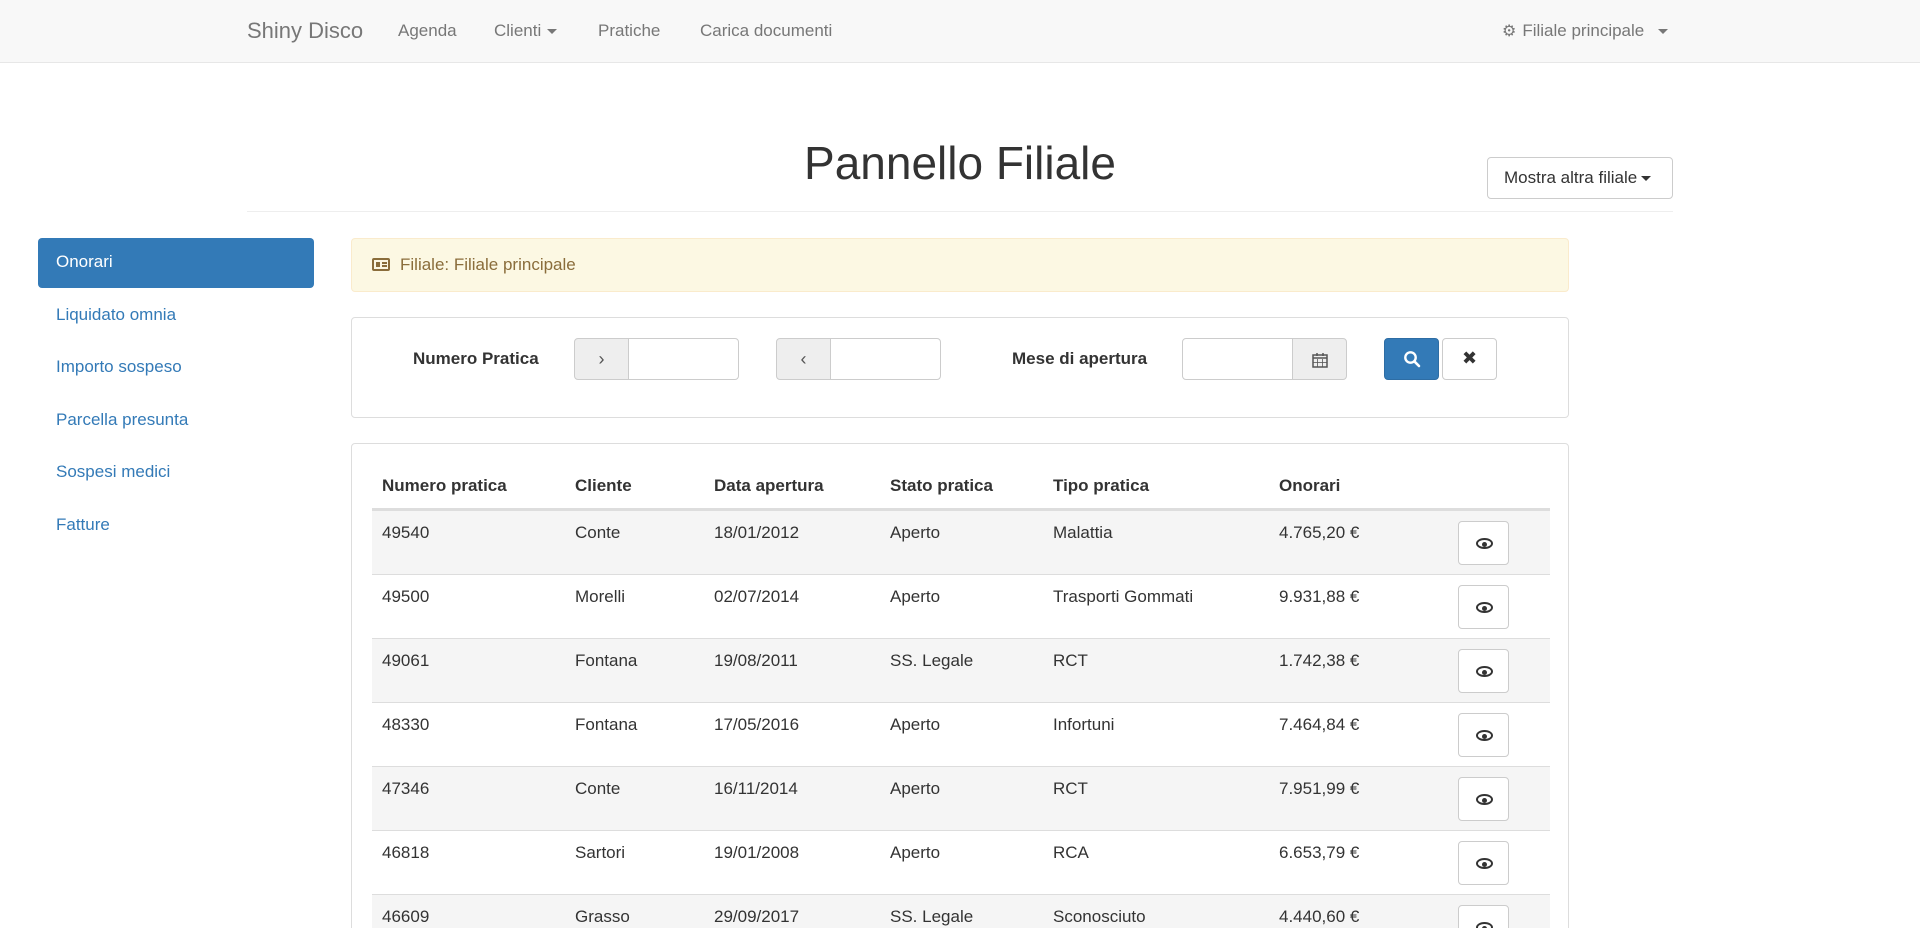  I want to click on column-header-numero-pratica: Numero pratica, so click(444, 486).